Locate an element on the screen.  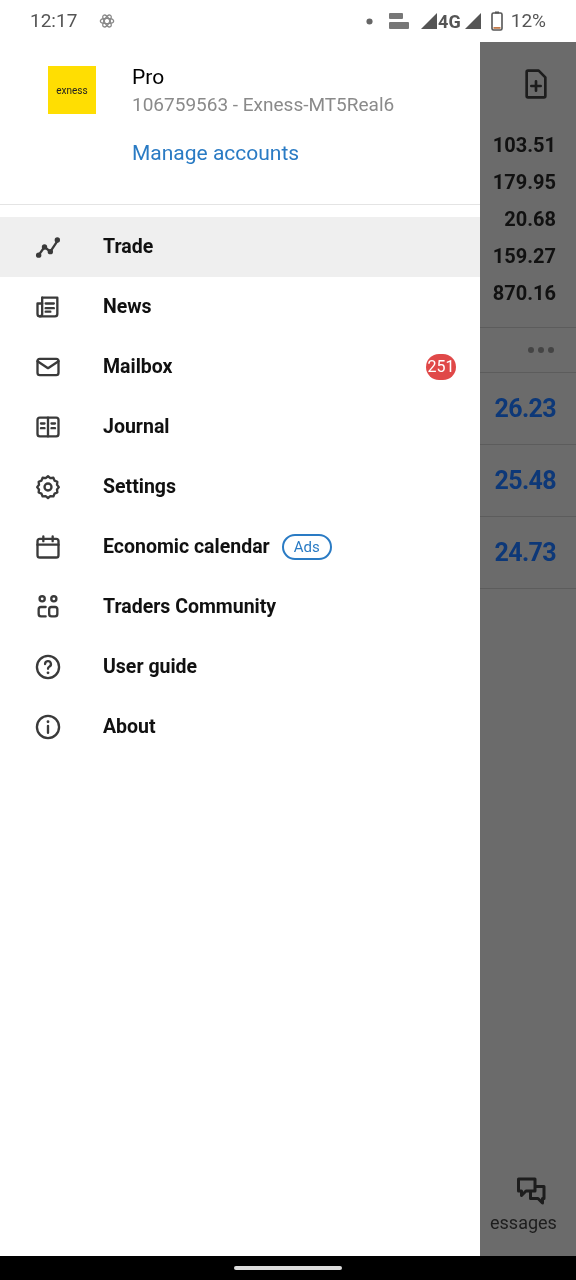
more-icon is located at coordinates (541, 350).